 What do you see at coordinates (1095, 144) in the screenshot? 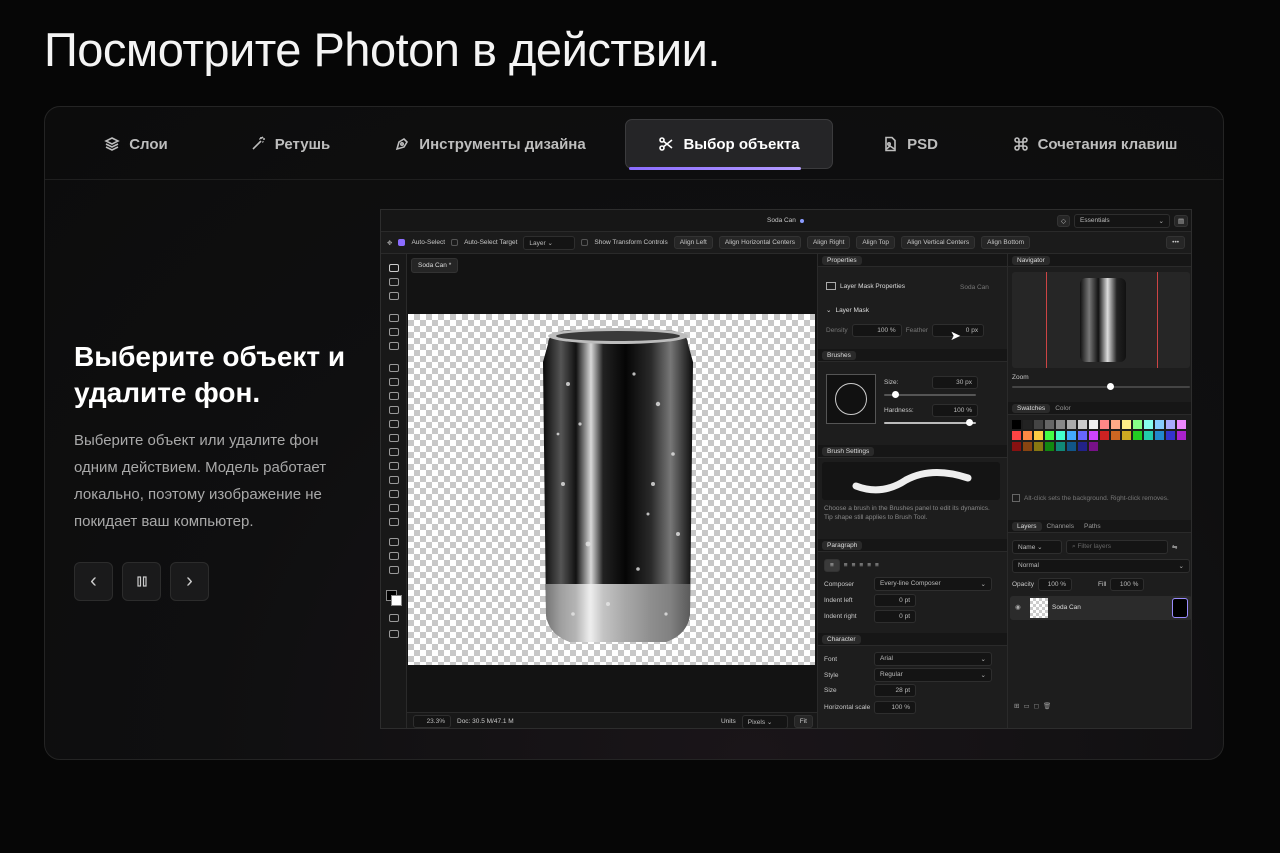
I see `tab-shortcuts: Сочетания клавиш` at bounding box center [1095, 144].